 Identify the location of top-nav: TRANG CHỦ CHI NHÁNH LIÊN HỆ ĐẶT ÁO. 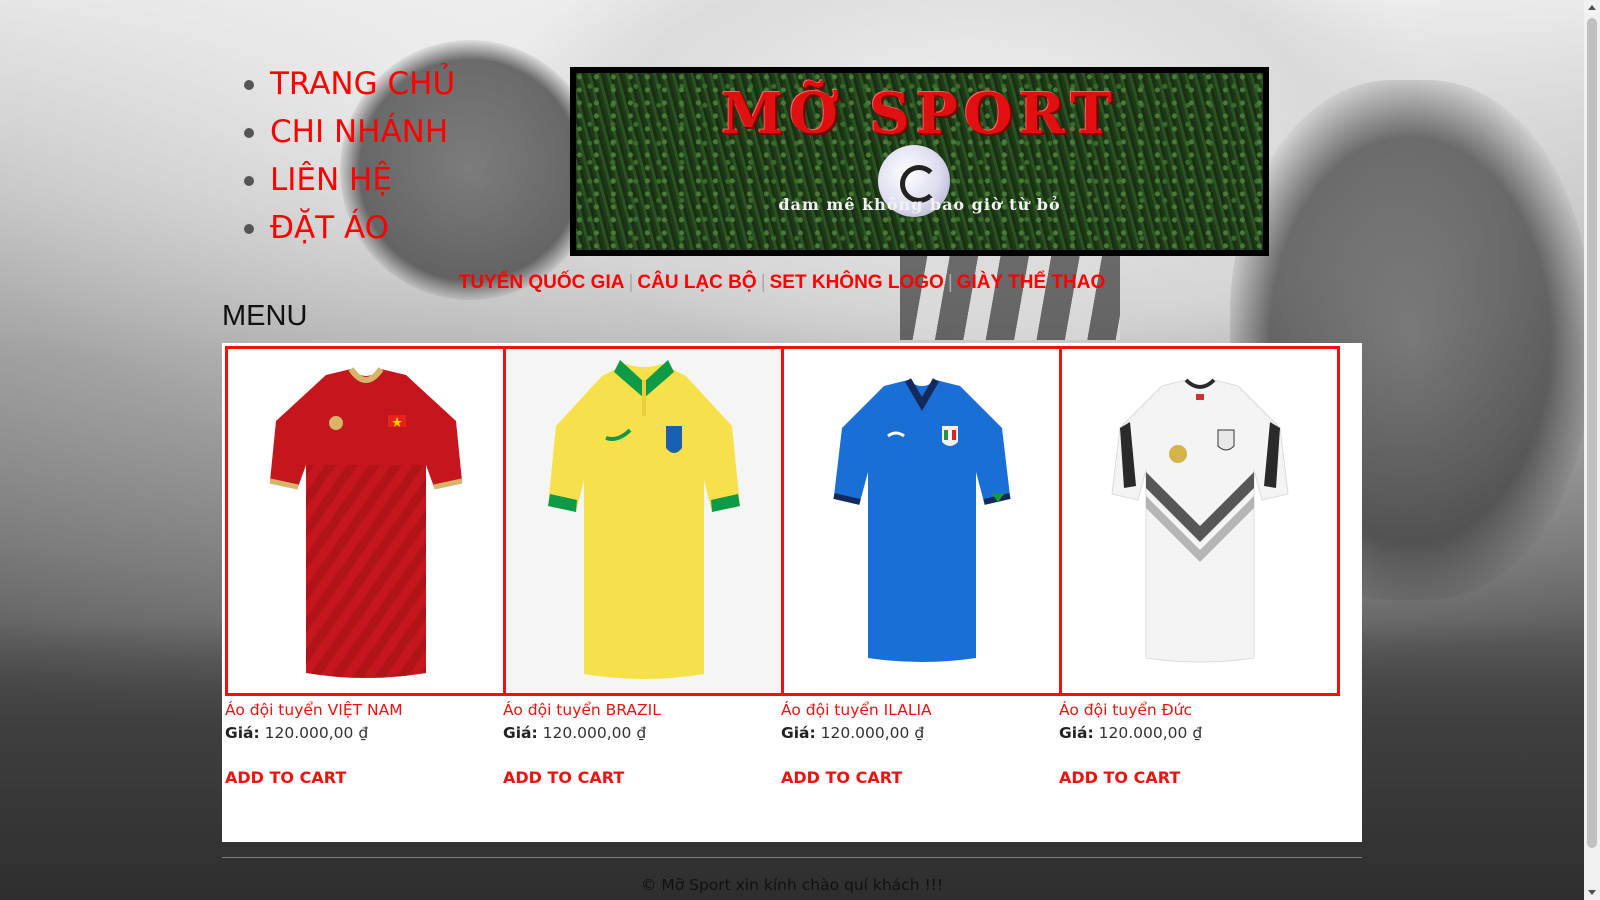
(338, 156).